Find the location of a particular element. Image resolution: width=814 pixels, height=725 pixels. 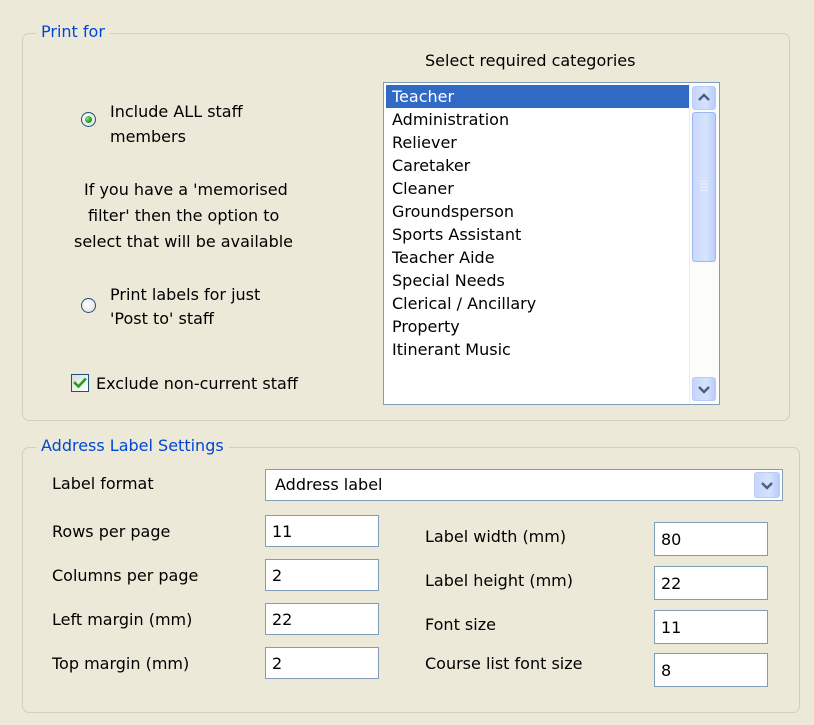

label-height-input is located at coordinates (711, 583).